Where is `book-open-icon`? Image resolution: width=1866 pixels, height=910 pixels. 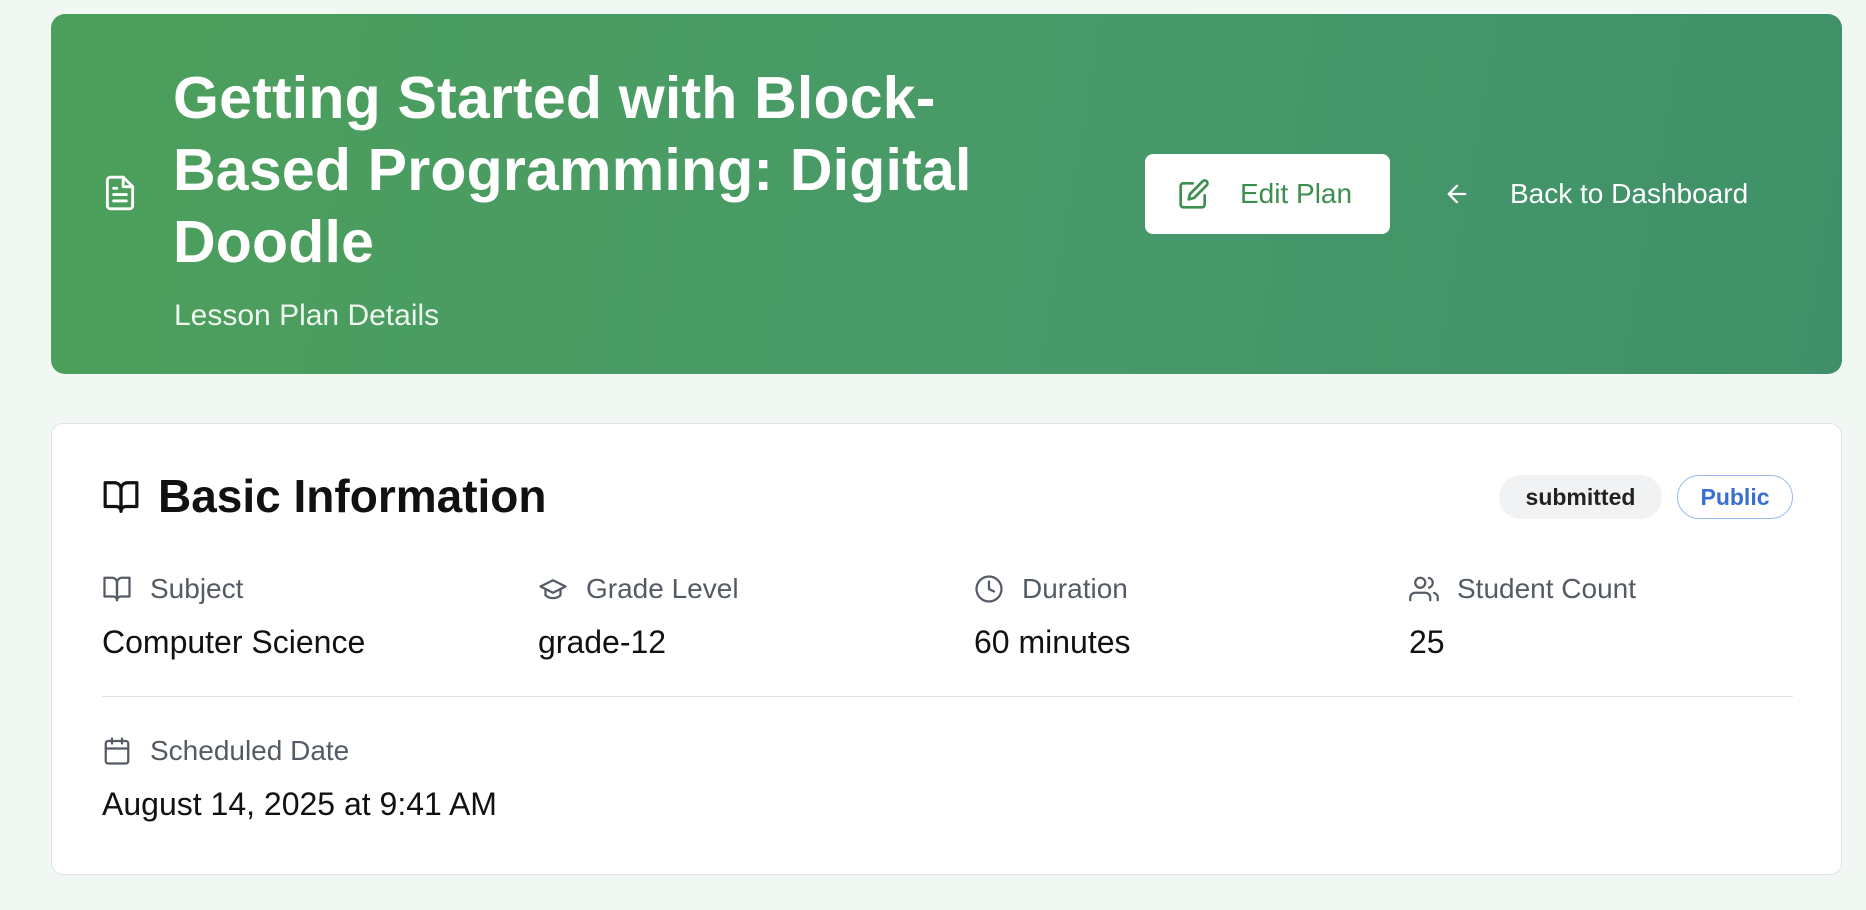
book-open-icon is located at coordinates (121, 497).